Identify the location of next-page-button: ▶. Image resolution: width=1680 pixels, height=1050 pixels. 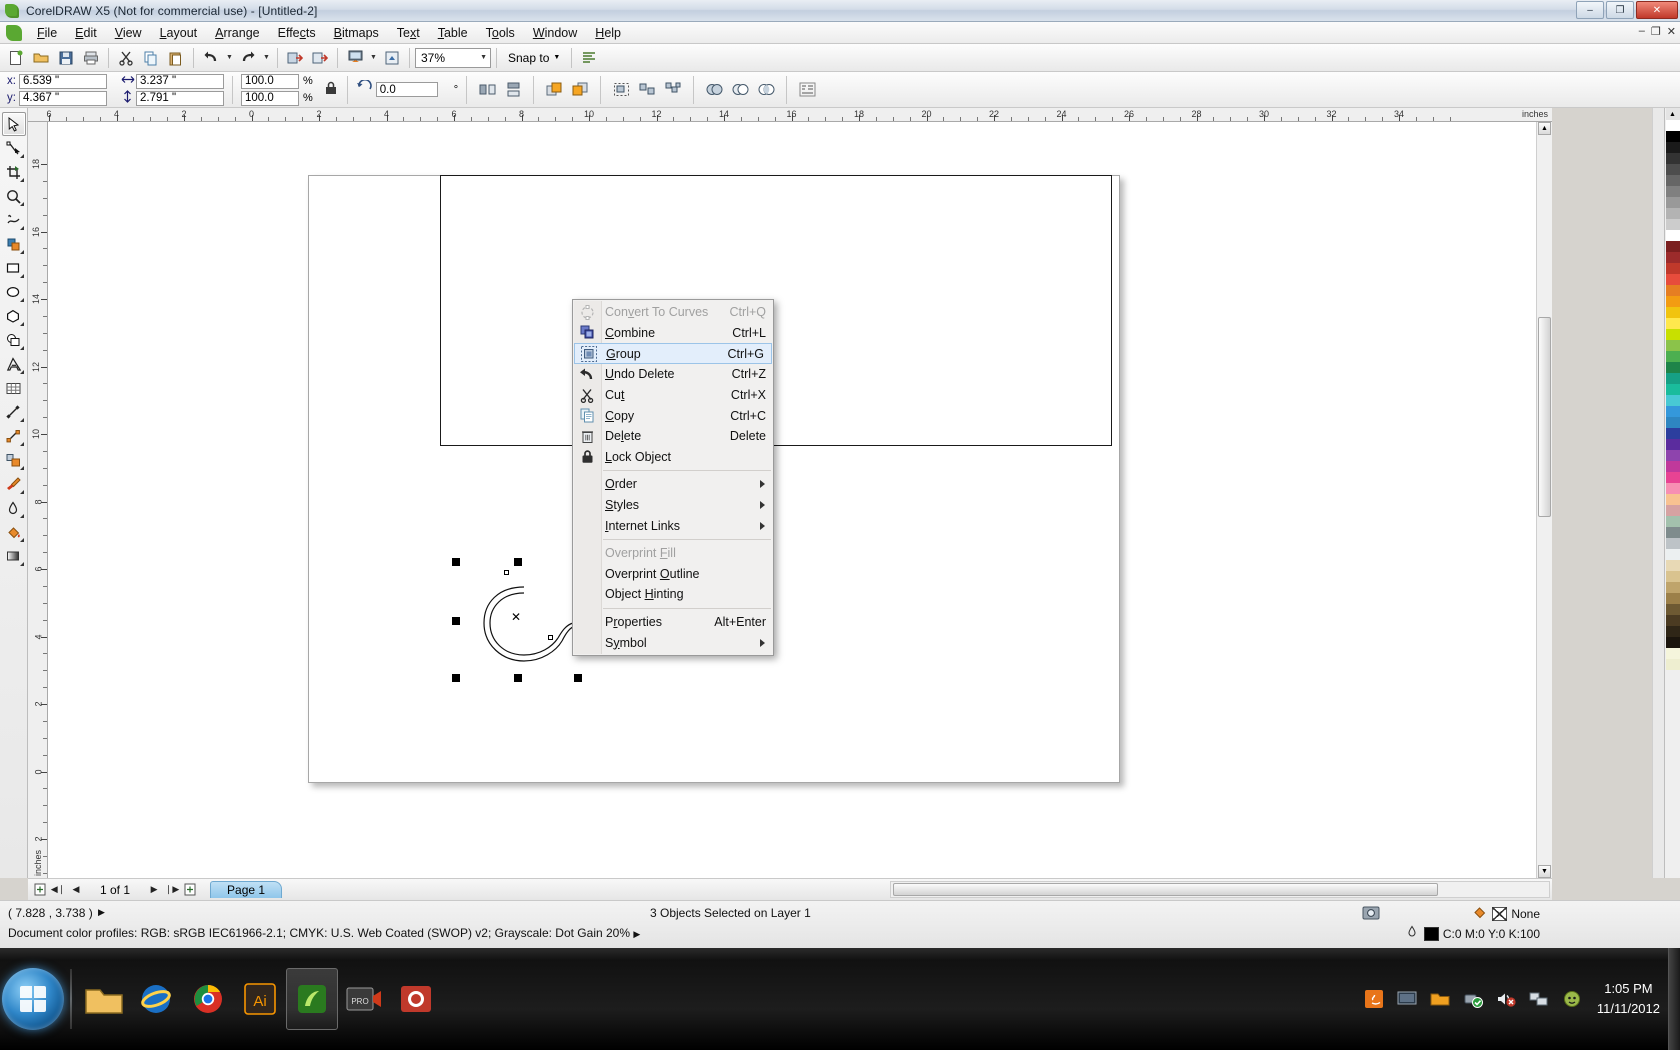
(154, 890).